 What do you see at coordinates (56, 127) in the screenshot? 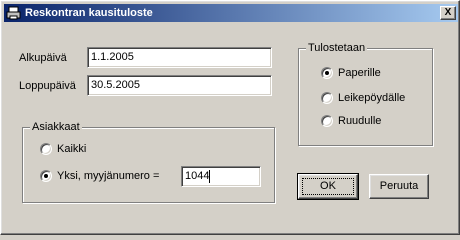
I see `customers-group-title: Asiakkaat` at bounding box center [56, 127].